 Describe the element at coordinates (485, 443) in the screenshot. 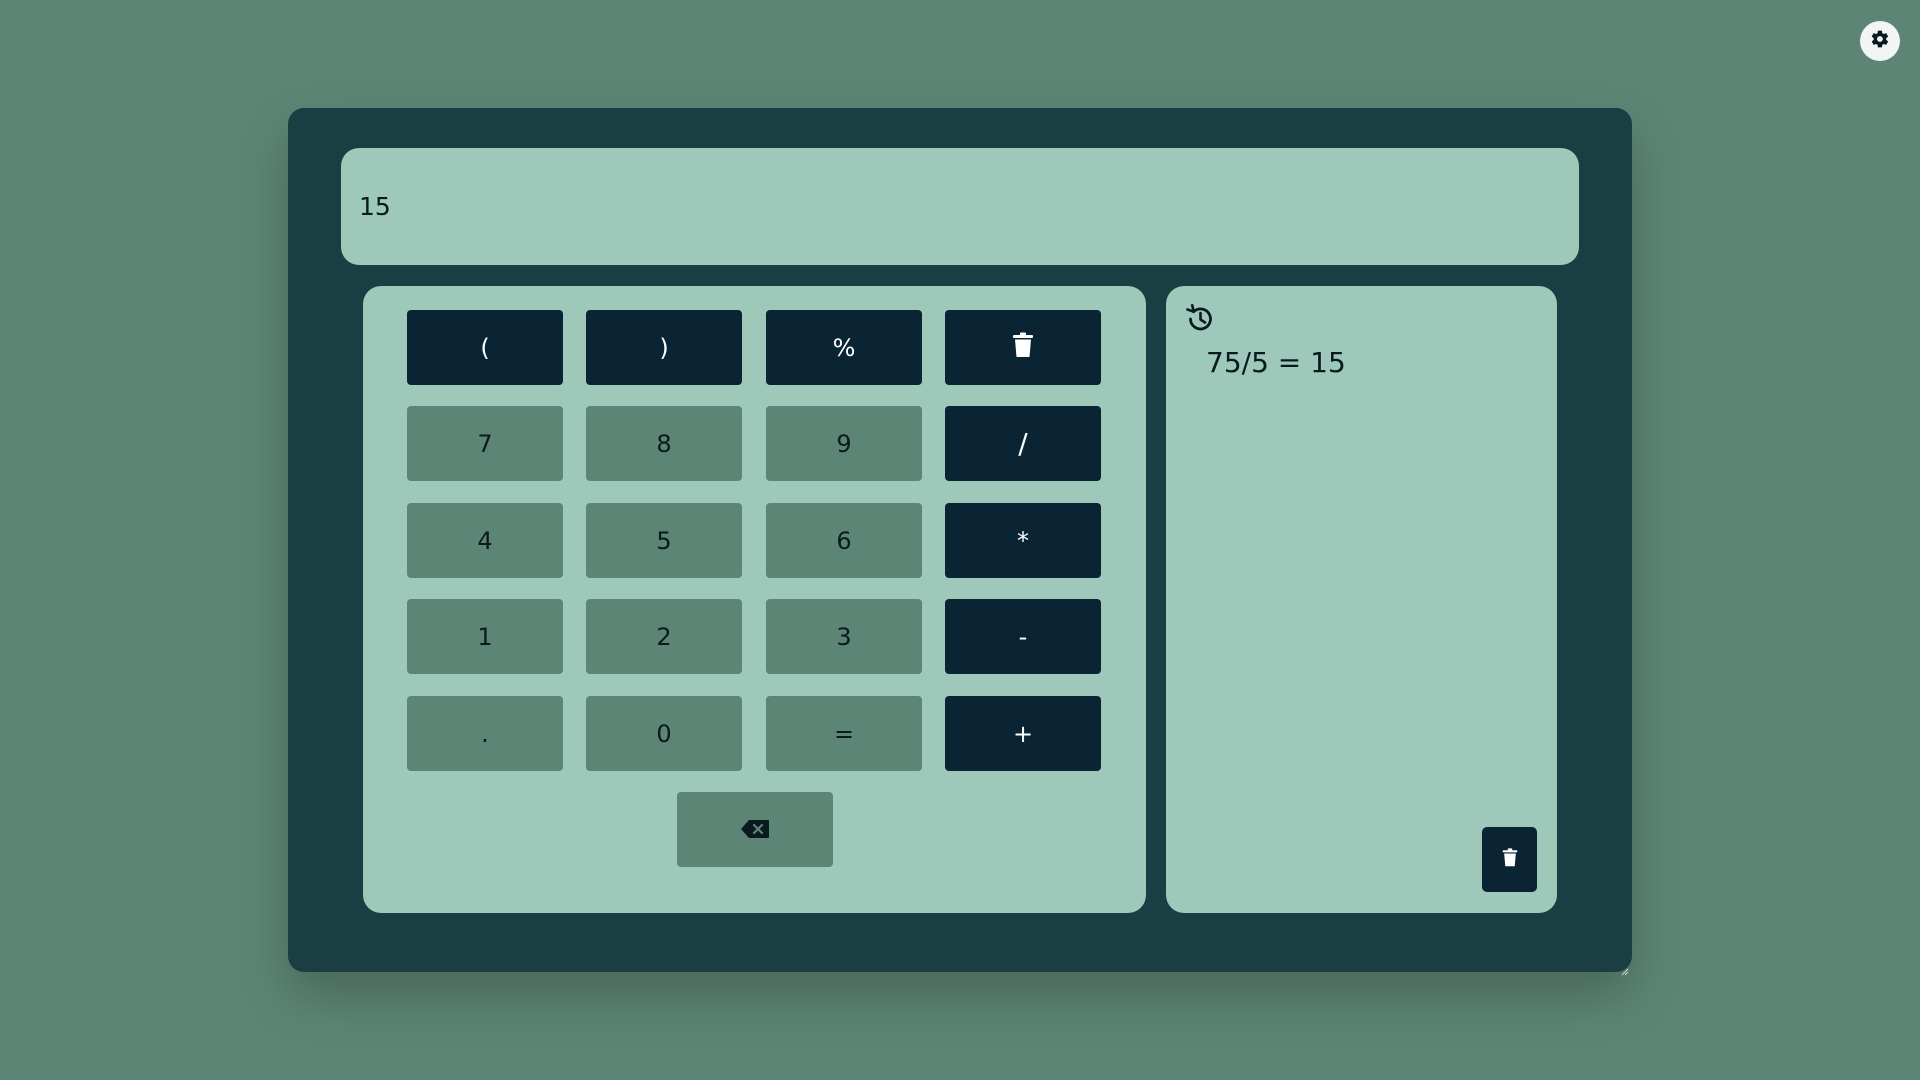

I see `digit-7-button: 7` at that location.